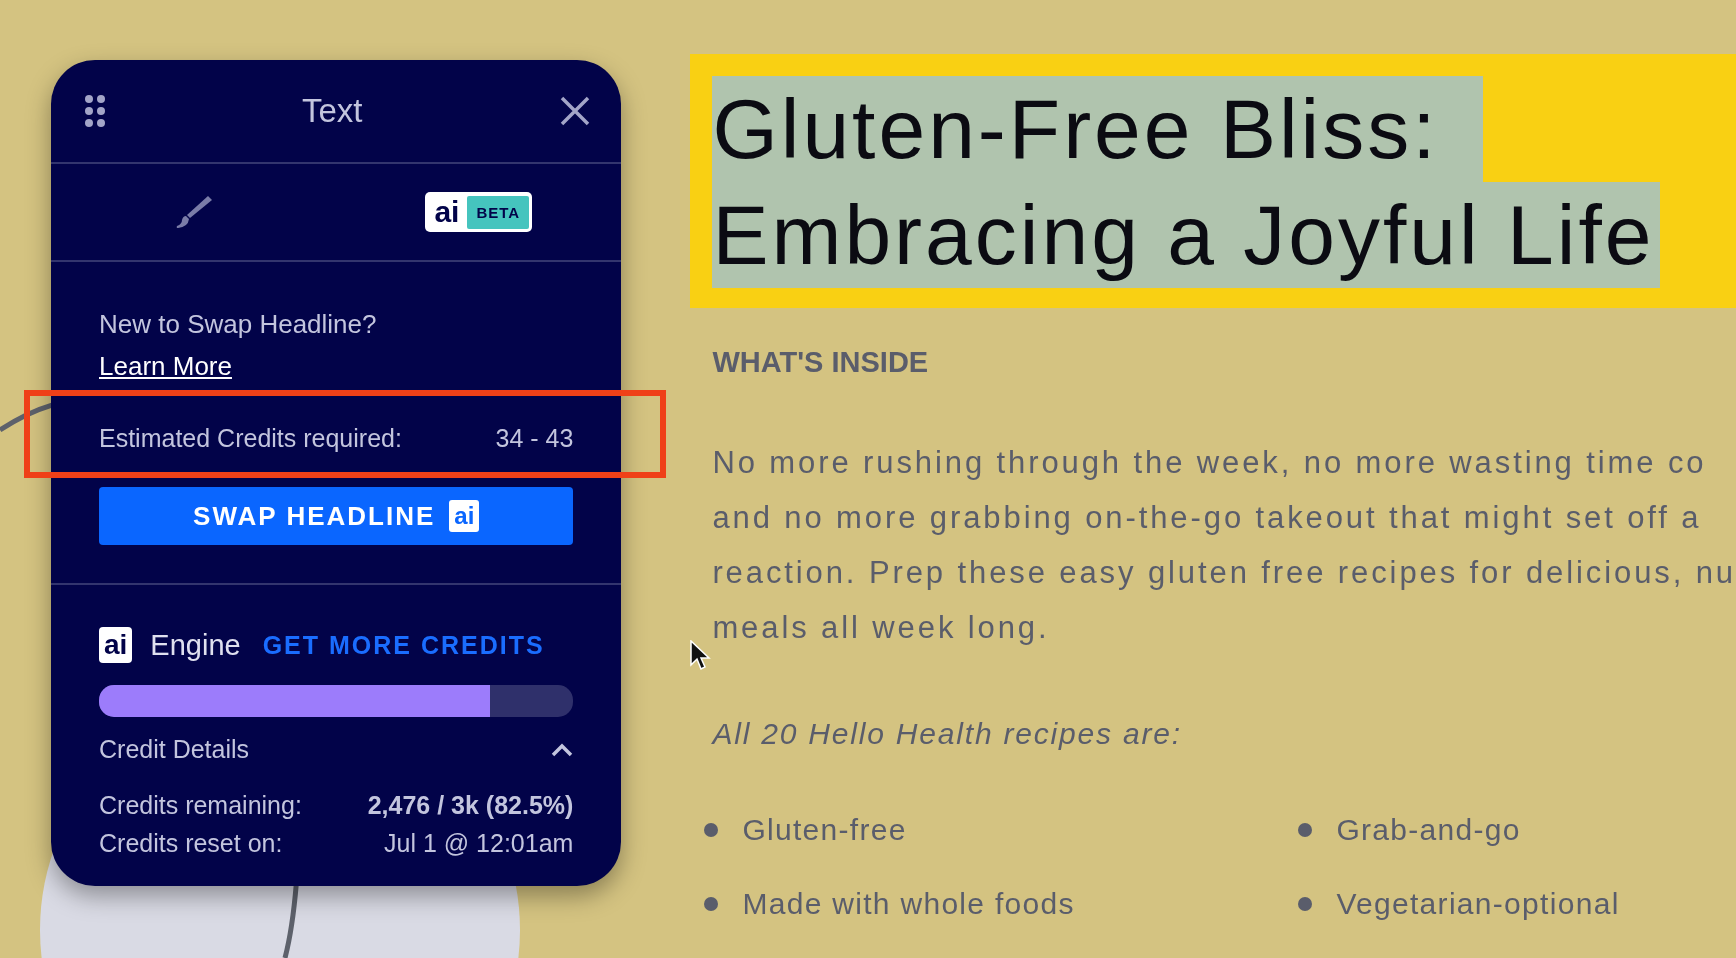 This screenshot has height=958, width=1736. Describe the element at coordinates (332, 111) in the screenshot. I see `panel-title: Text` at that location.